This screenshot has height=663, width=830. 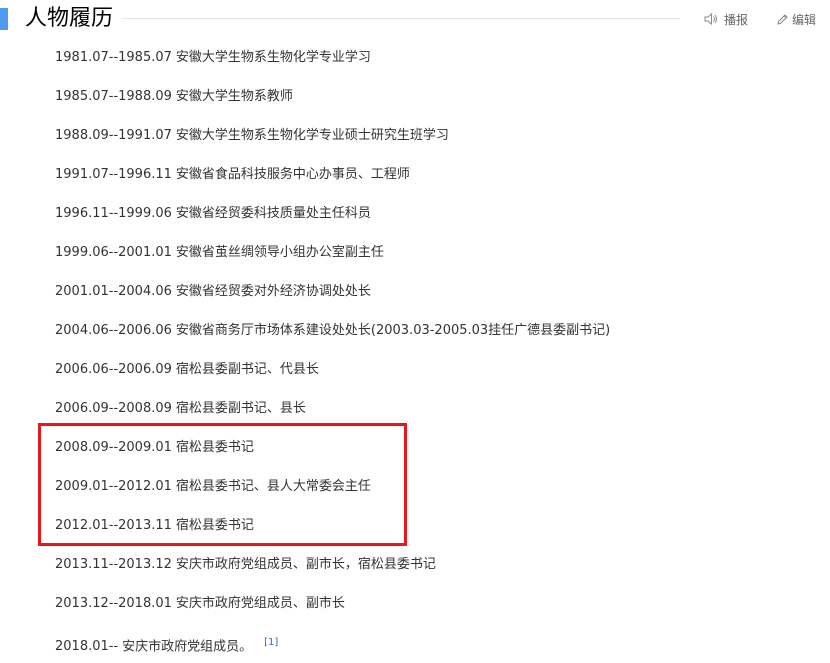 What do you see at coordinates (271, 642) in the screenshot?
I see `reference-link: [1]` at bounding box center [271, 642].